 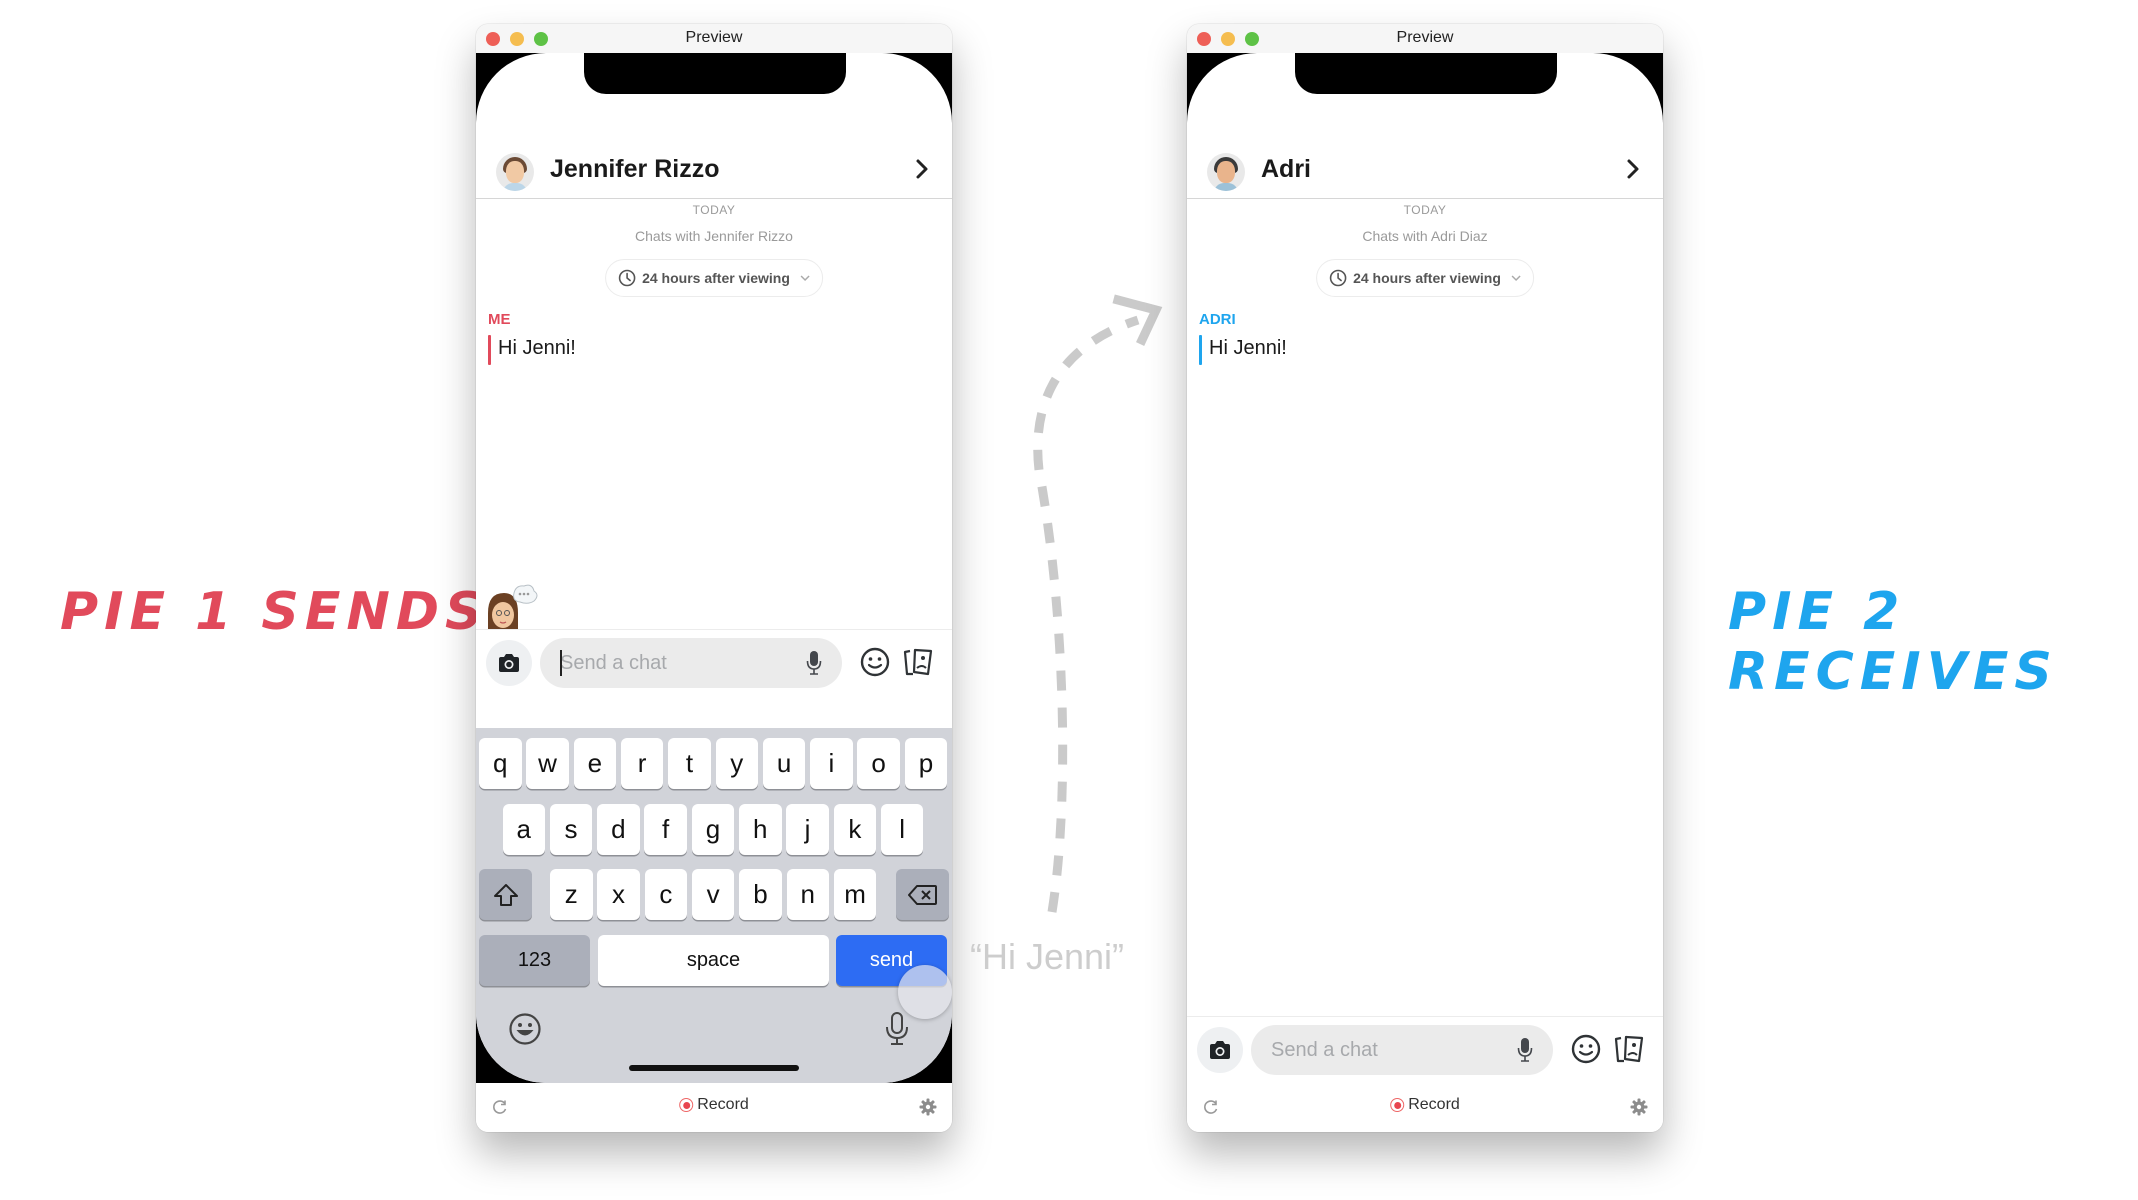 I want to click on message-sender-label: ADRI, so click(x=1217, y=319).